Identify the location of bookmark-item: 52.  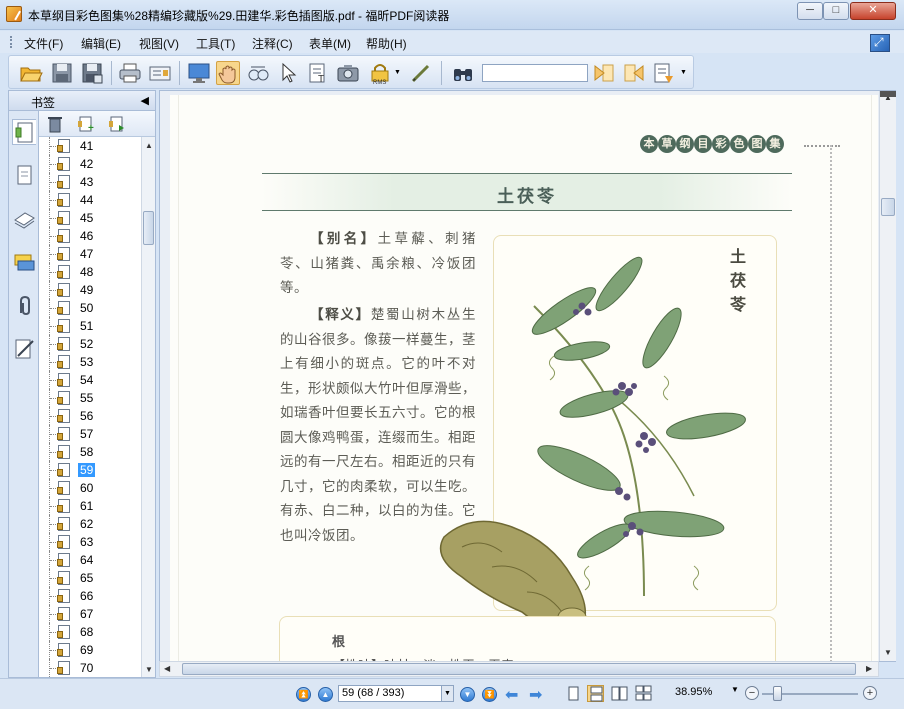
(90, 344).